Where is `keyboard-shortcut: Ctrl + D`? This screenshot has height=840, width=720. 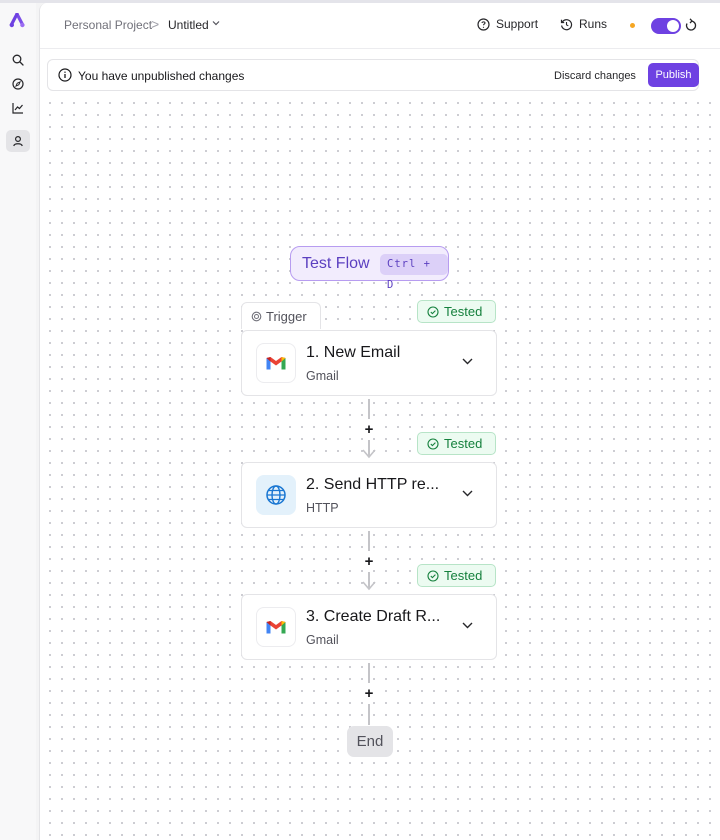
keyboard-shortcut: Ctrl + D is located at coordinates (414, 272).